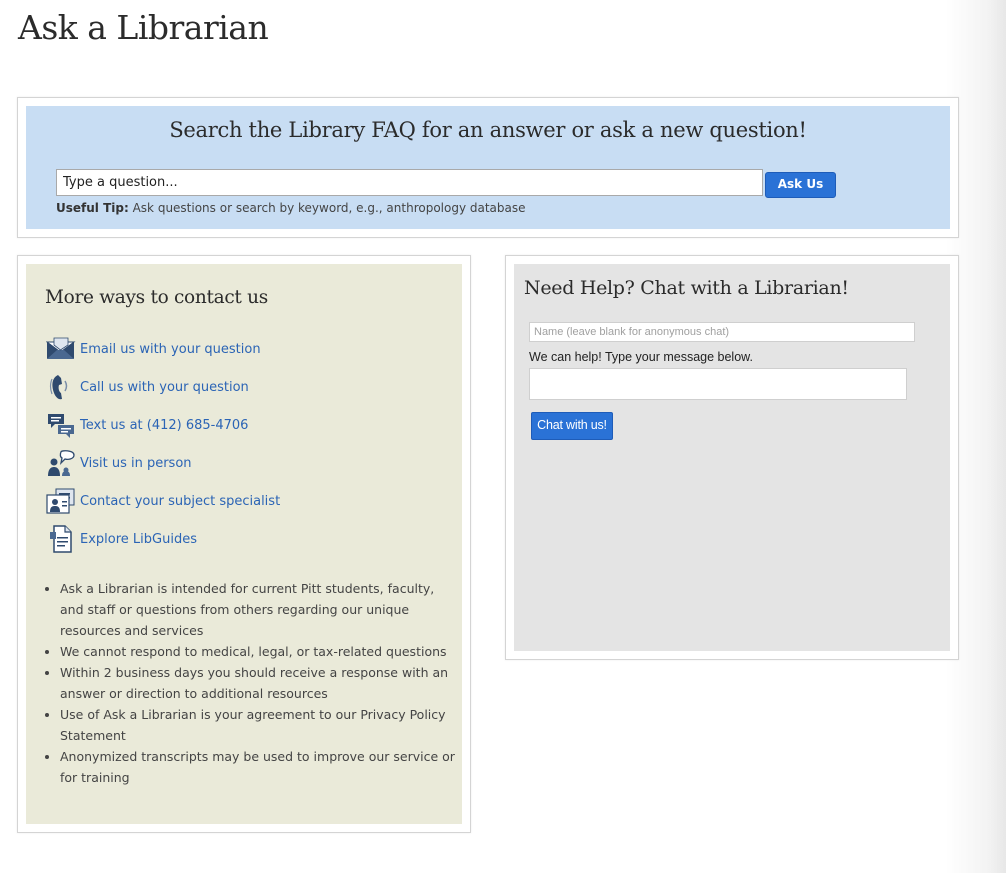 The image size is (1006, 873). I want to click on contact-item-email: Email us with your question, so click(245, 349).